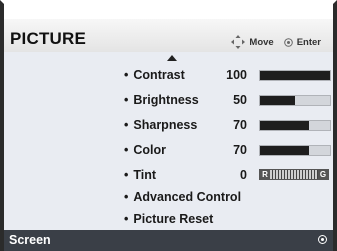  Describe the element at coordinates (236, 75) in the screenshot. I see `item-value: 100` at that location.